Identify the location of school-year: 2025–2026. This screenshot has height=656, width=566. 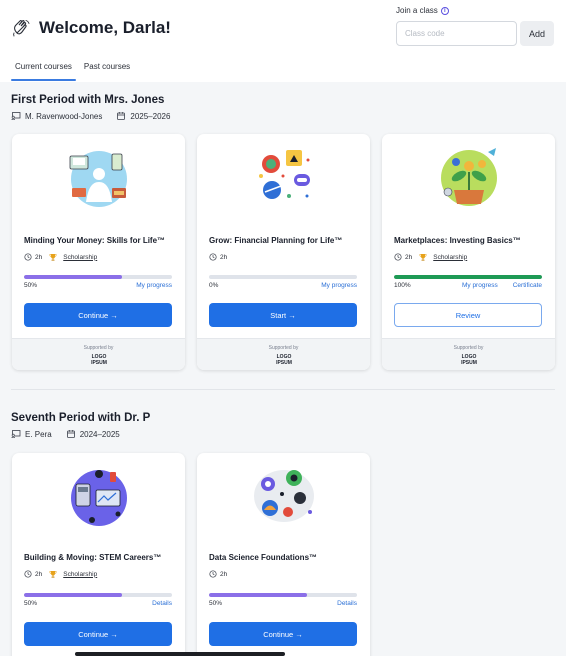
(150, 116).